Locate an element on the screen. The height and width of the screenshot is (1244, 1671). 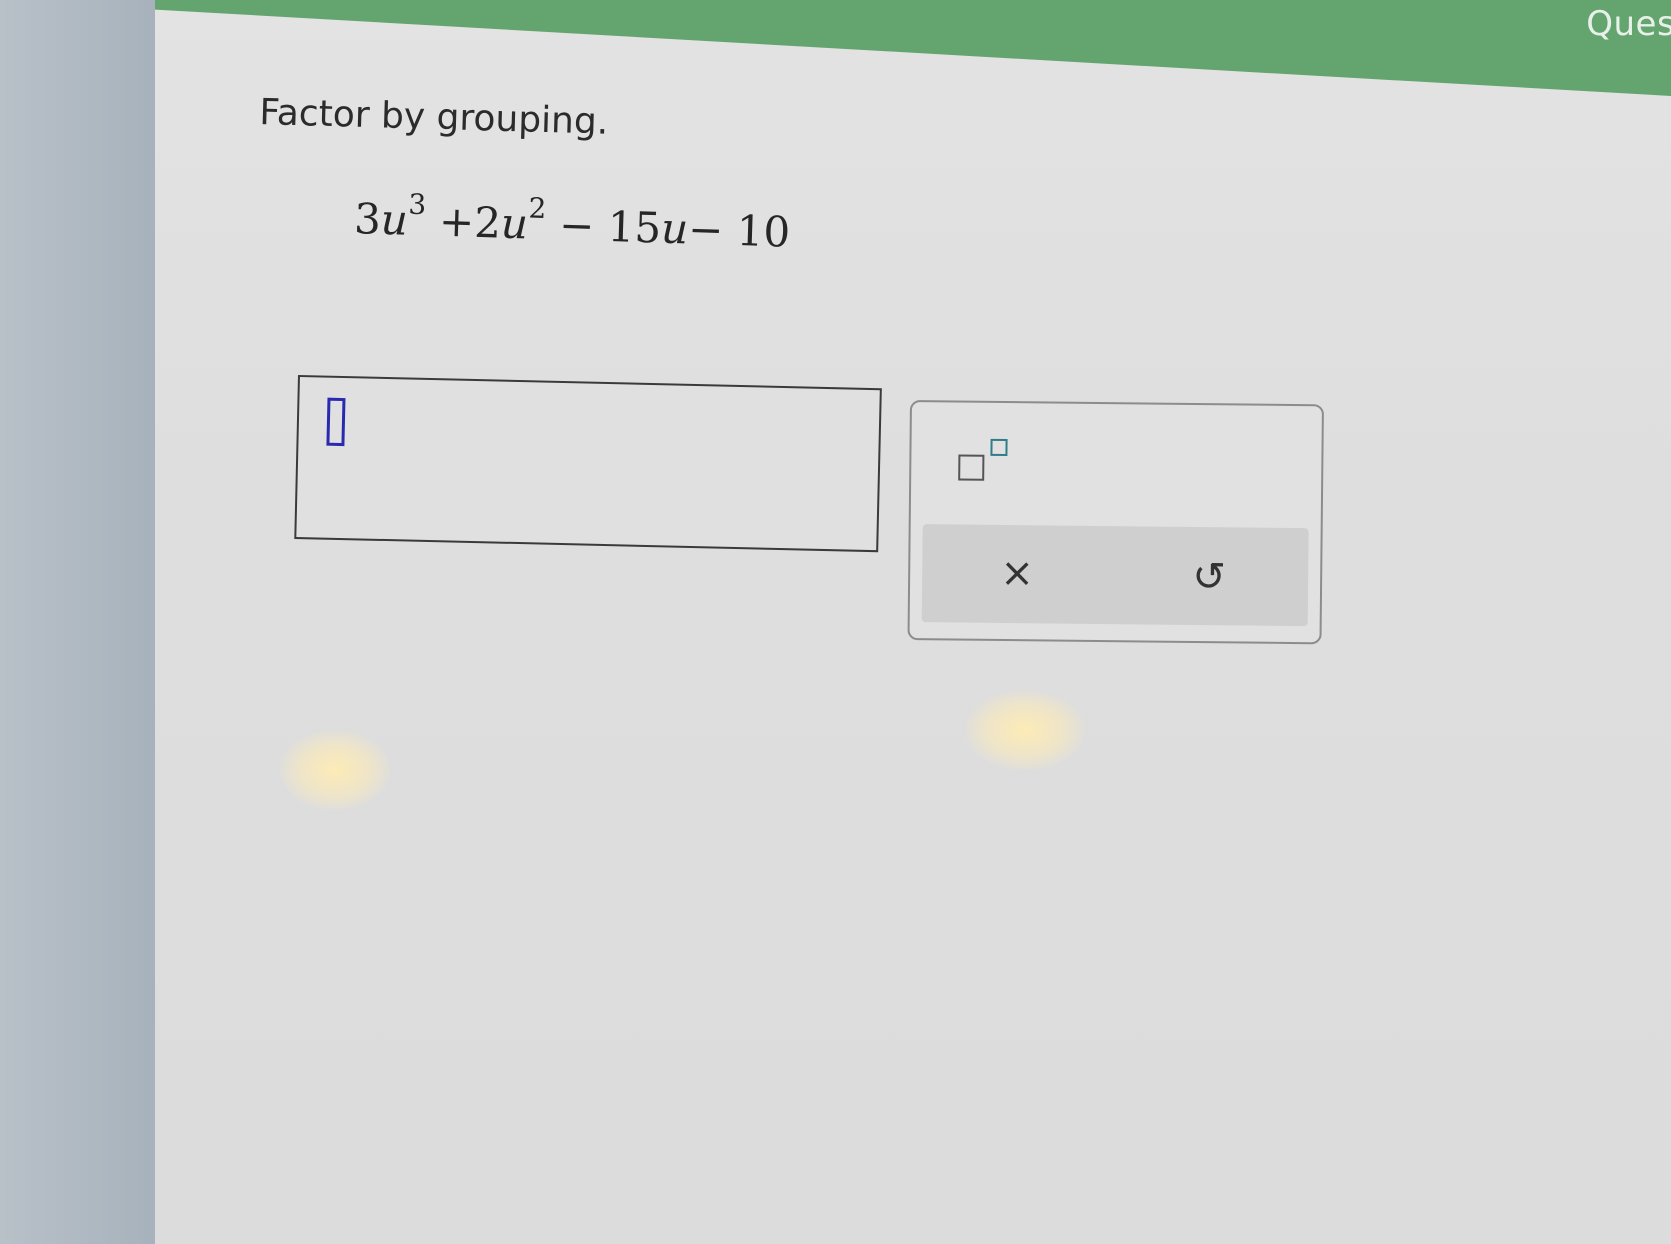
term3-variable: u is located at coordinates (674, 228).